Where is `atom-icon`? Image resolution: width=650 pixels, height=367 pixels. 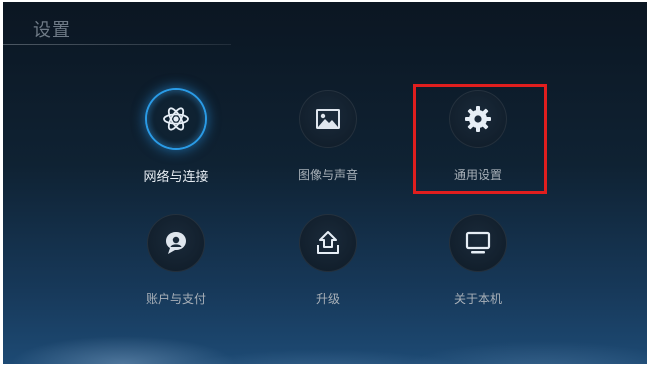 atom-icon is located at coordinates (176, 119).